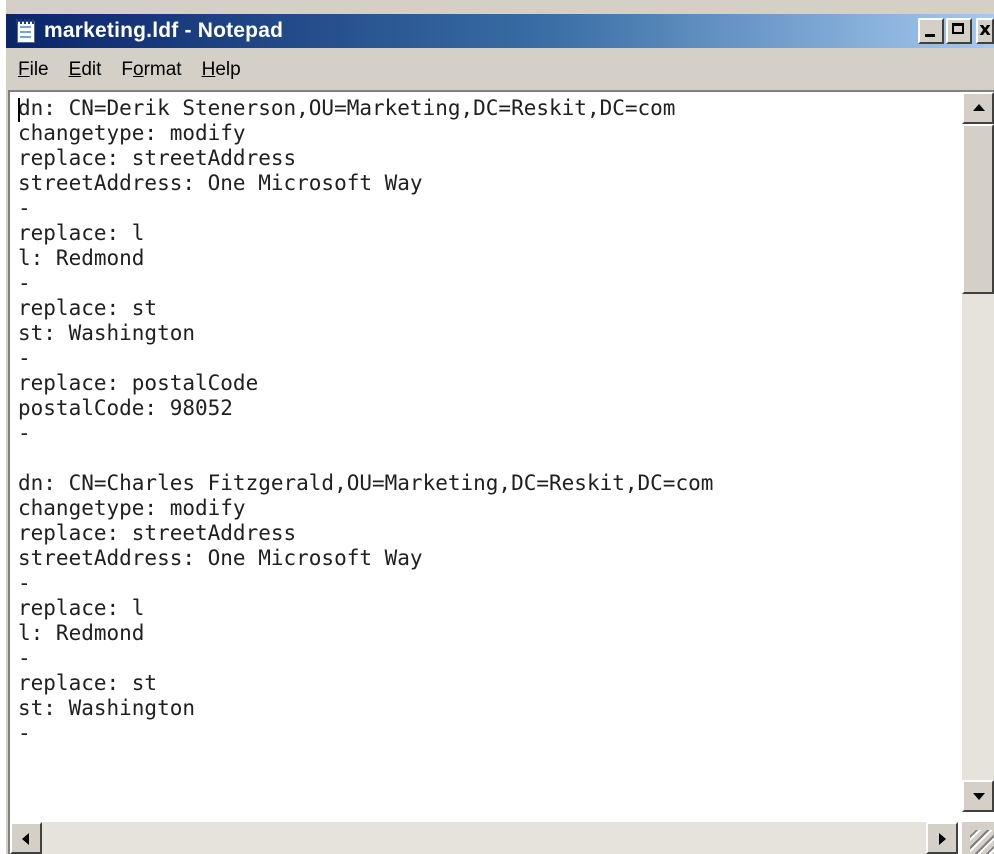  I want to click on horizontal-scrollbar, so click(484, 838).